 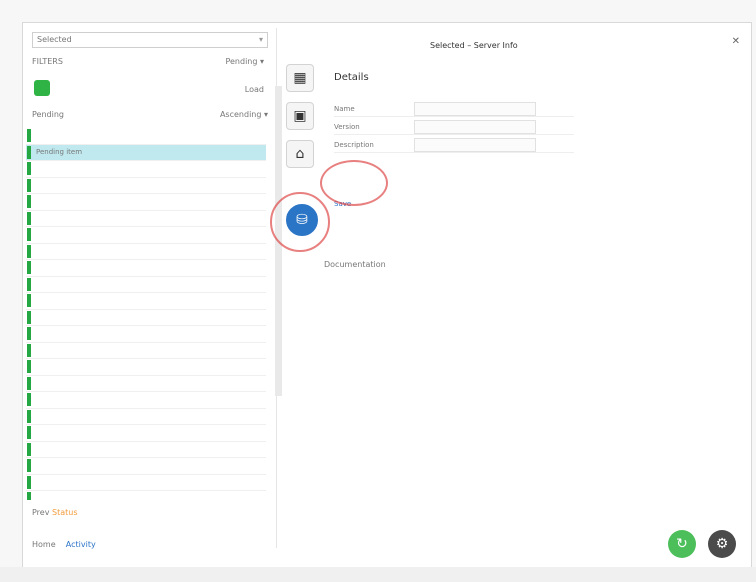 I want to click on field-name-label: Name, so click(x=344, y=109).